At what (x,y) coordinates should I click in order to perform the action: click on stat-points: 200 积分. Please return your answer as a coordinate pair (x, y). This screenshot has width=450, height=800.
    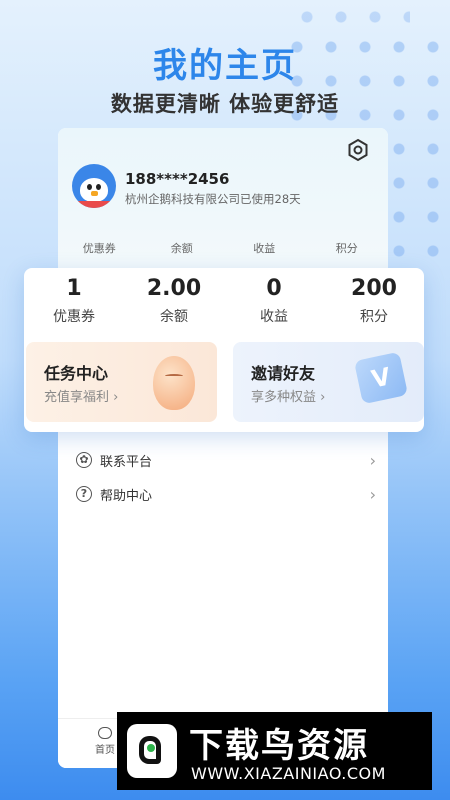
    Looking at the image, I should click on (374, 299).